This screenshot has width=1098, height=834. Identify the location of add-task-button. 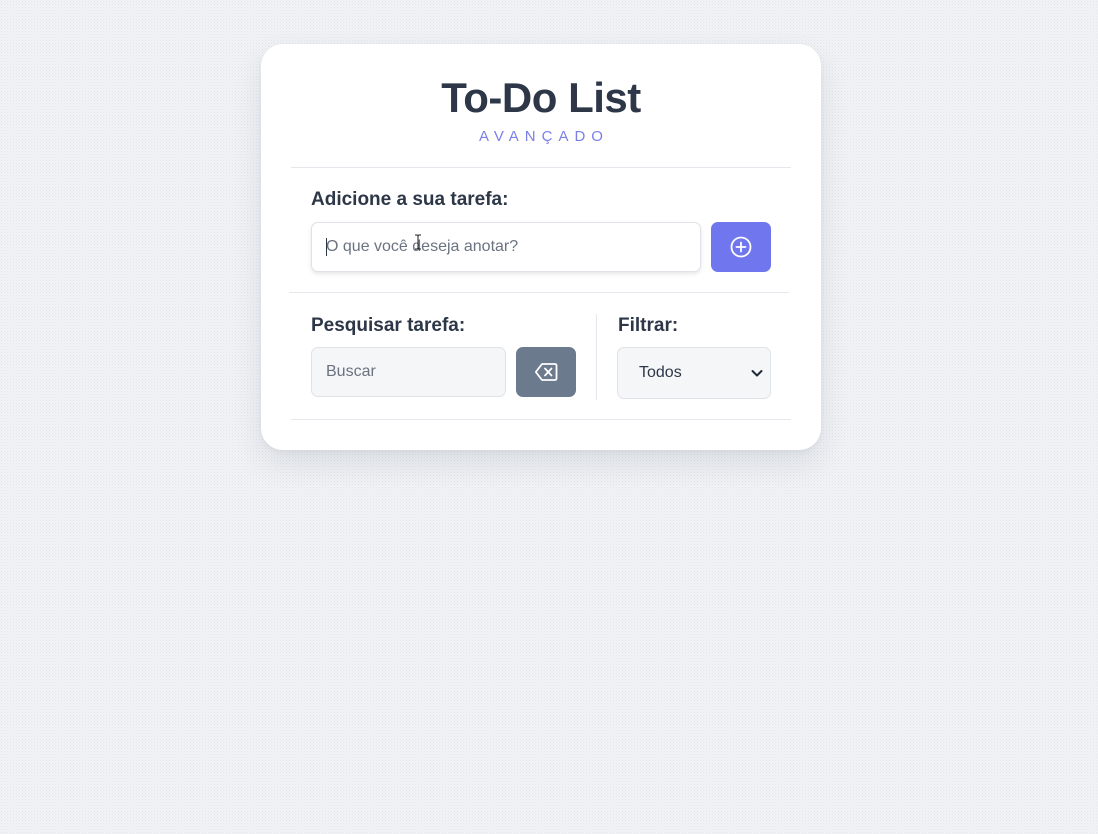
(741, 247).